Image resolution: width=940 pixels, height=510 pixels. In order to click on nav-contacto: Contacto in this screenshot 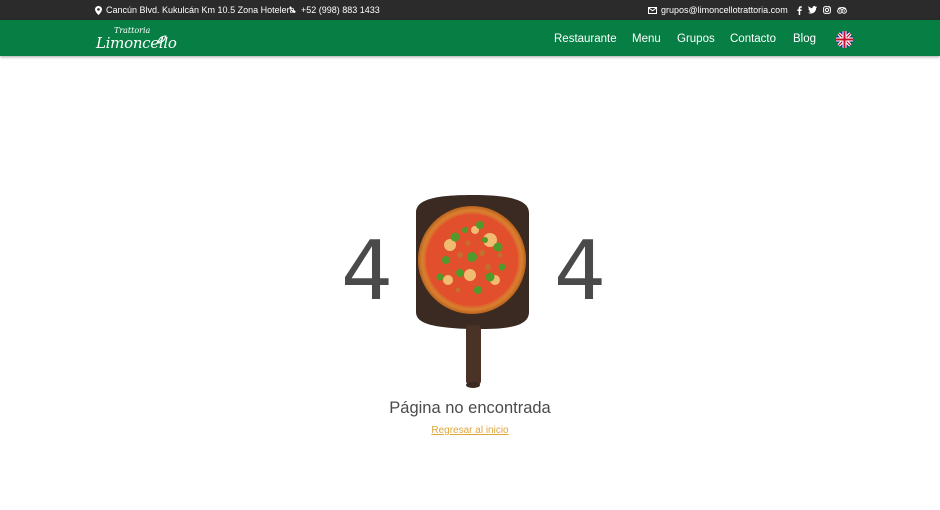, I will do `click(753, 38)`.